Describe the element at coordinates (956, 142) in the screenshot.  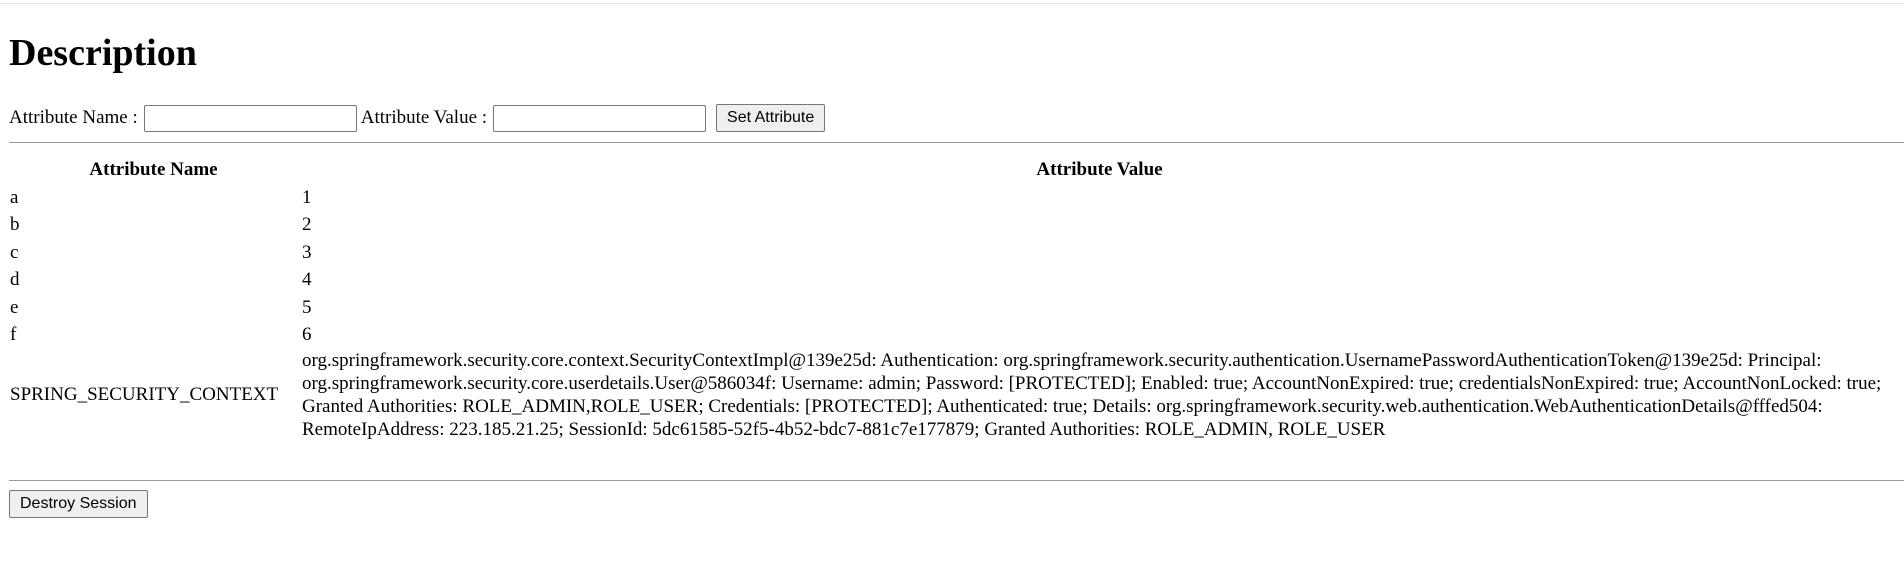
I see `divider-top` at that location.